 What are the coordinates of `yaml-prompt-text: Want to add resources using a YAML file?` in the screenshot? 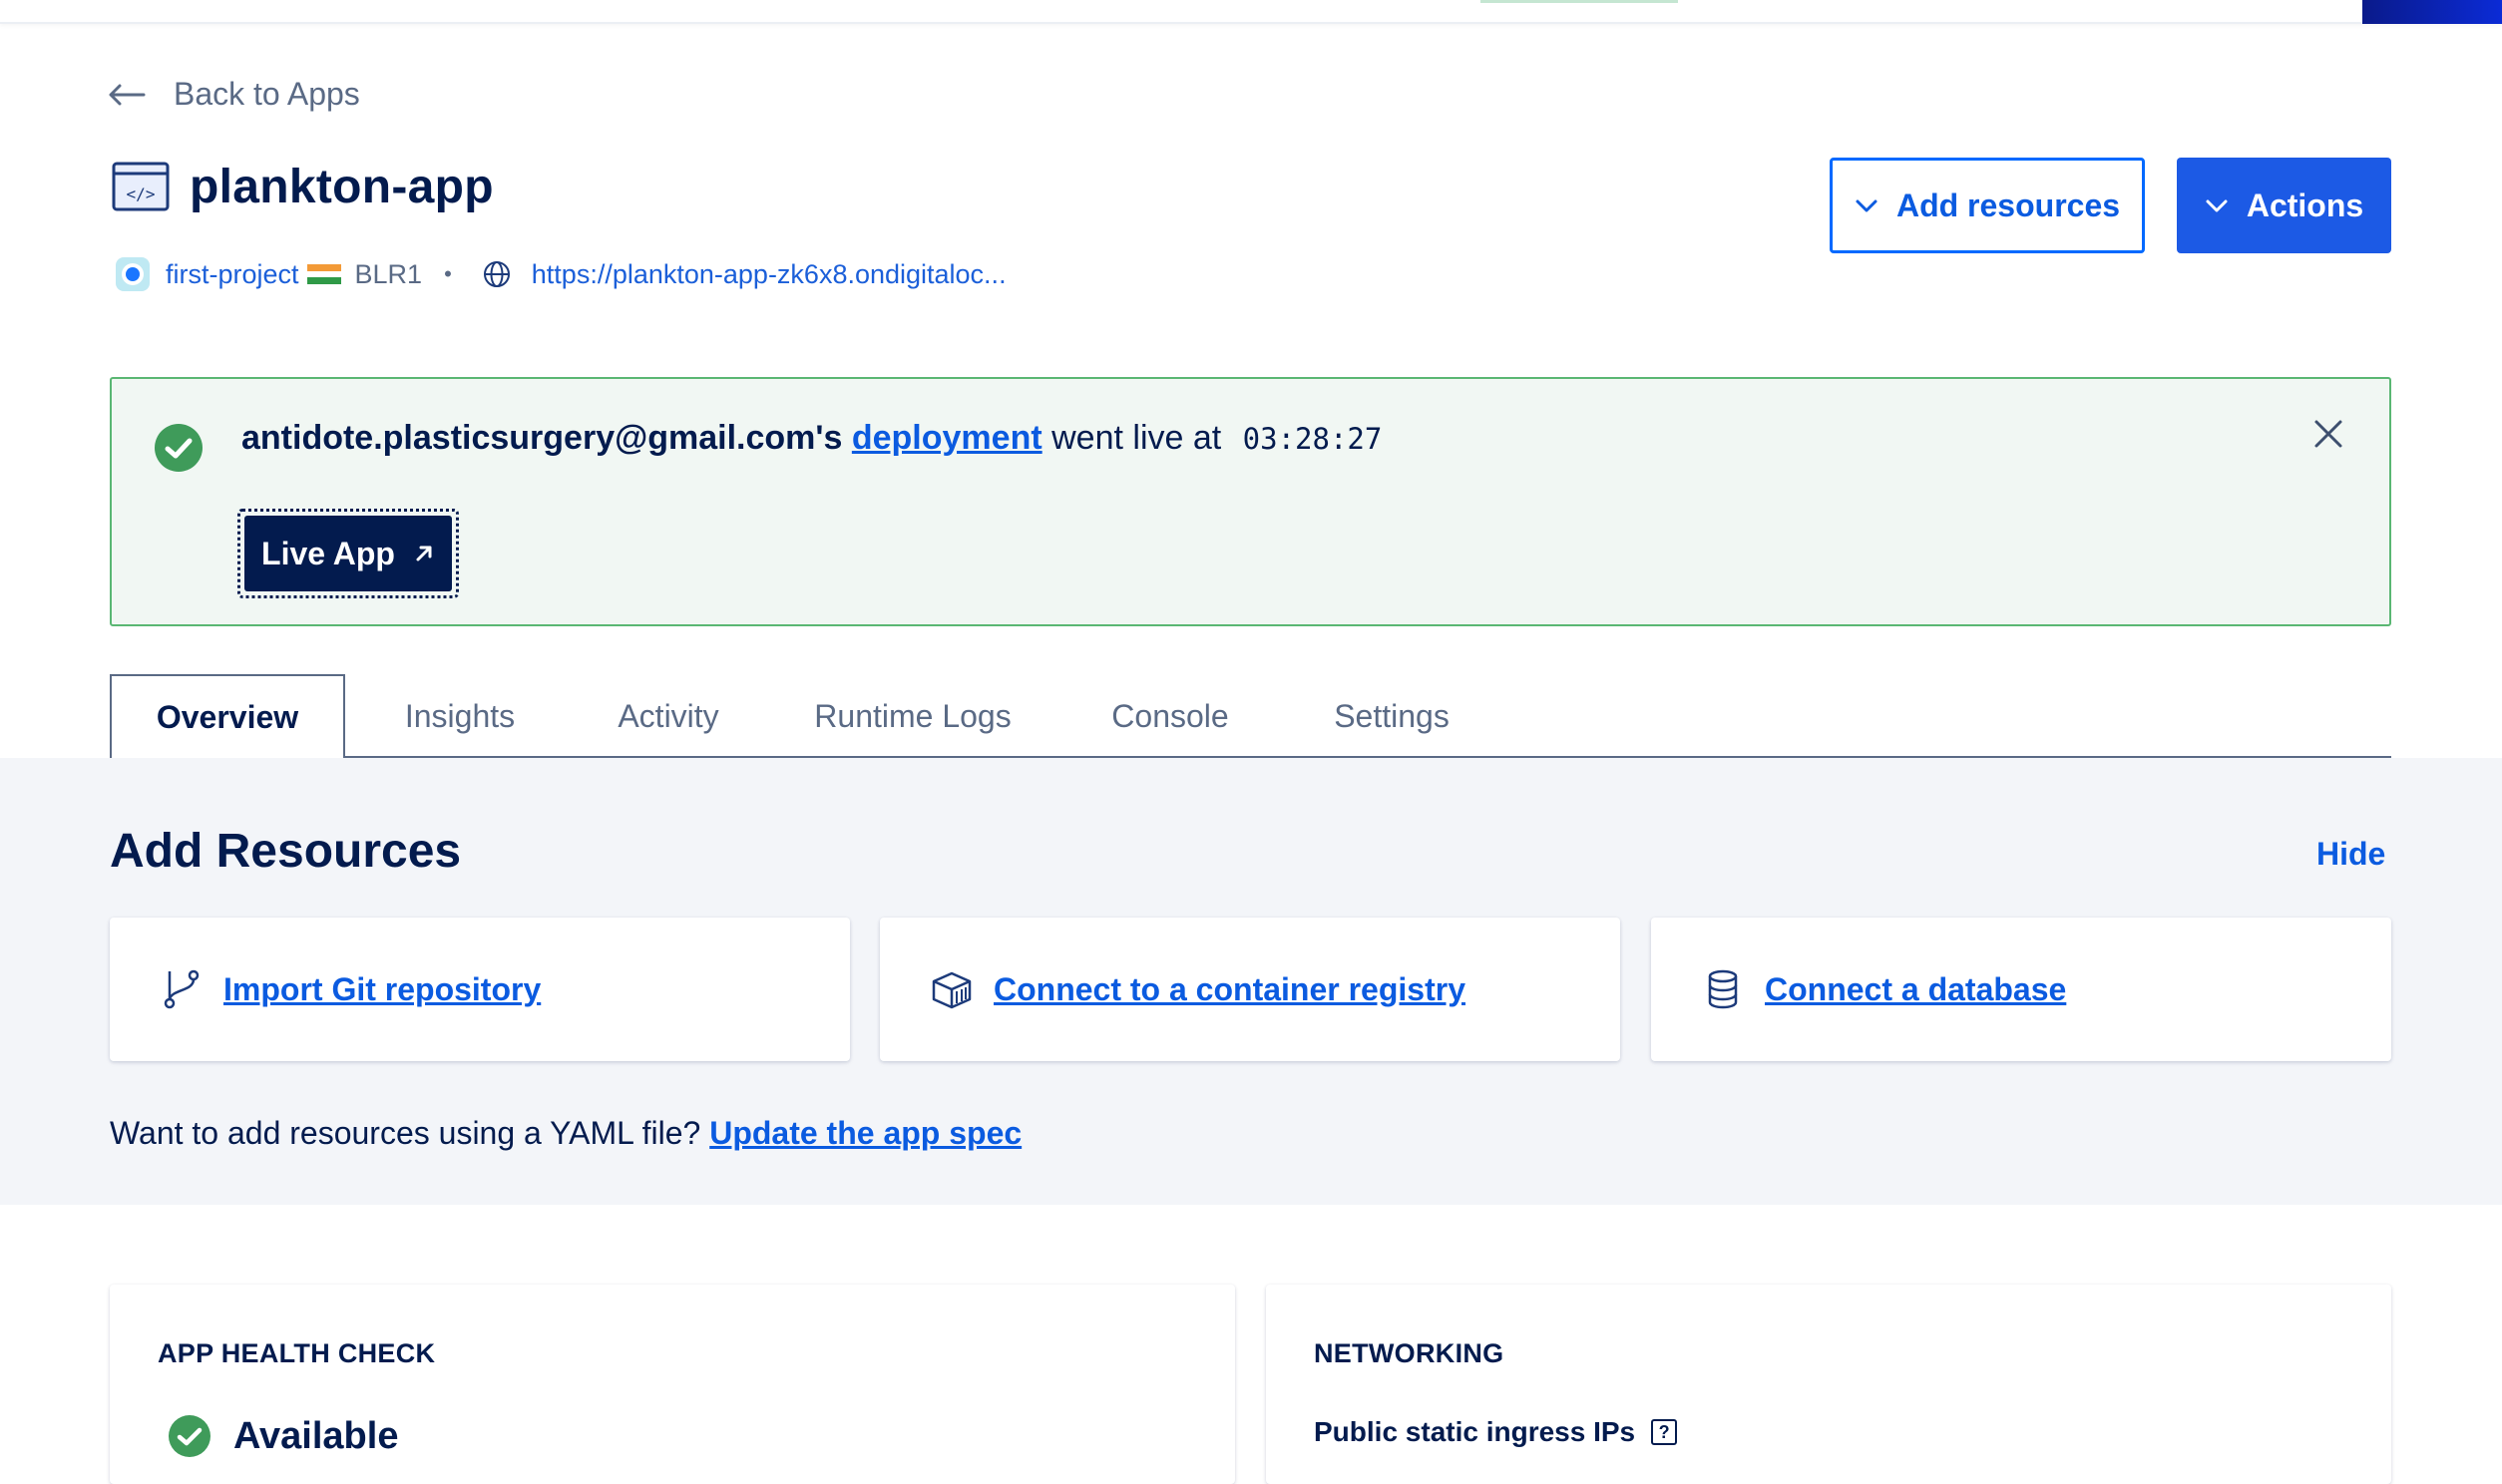 It's located at (405, 1133).